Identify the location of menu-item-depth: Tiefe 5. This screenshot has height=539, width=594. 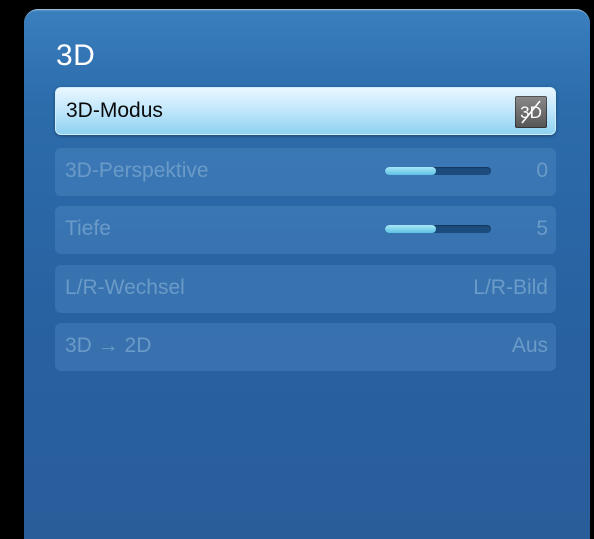
(305, 230).